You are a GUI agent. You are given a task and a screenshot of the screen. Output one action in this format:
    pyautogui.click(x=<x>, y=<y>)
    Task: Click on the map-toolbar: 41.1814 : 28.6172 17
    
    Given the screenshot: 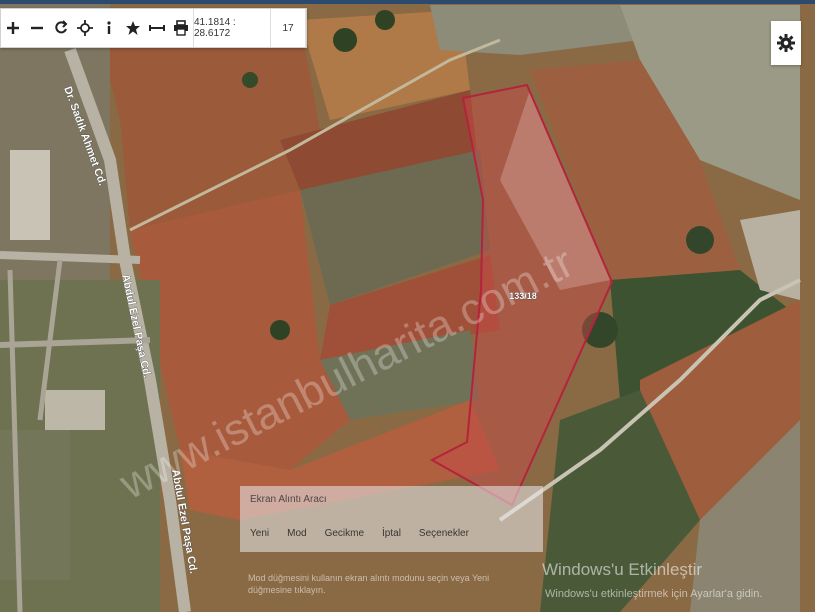 What is the action you would take?
    pyautogui.click(x=153, y=28)
    